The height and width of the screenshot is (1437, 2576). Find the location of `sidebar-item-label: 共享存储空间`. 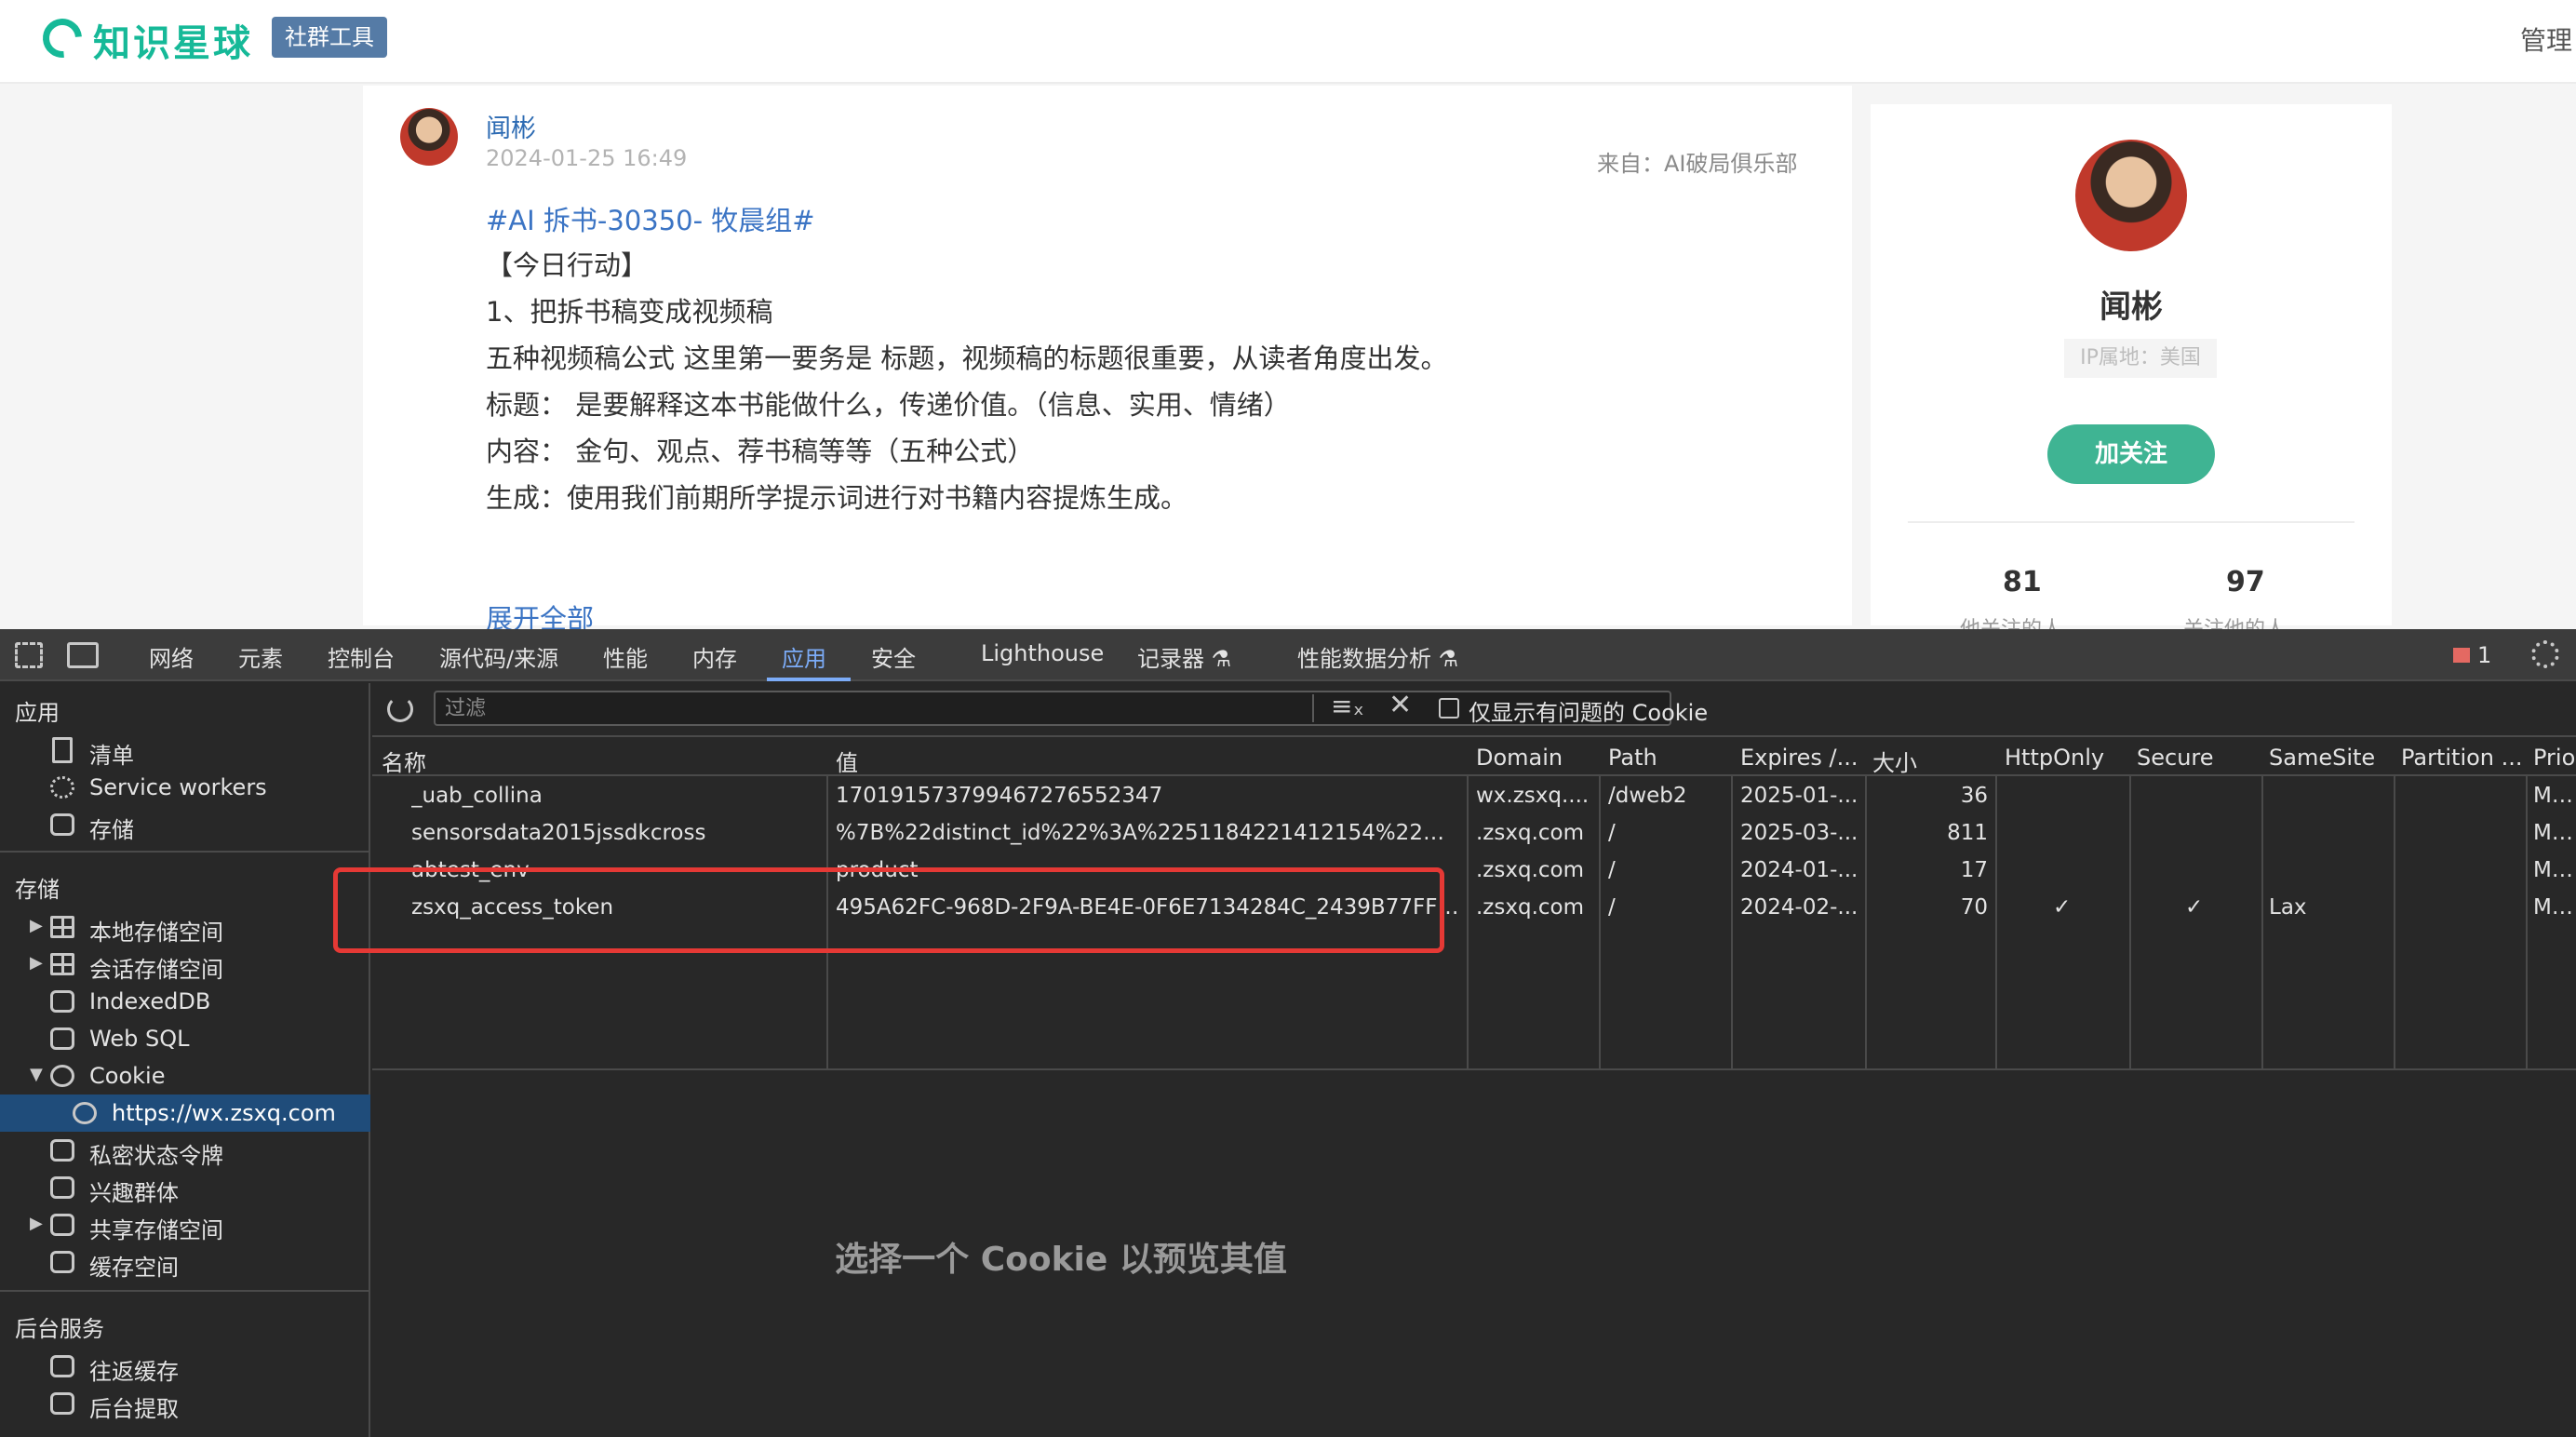

sidebar-item-label: 共享存储空间 is located at coordinates (156, 1230).